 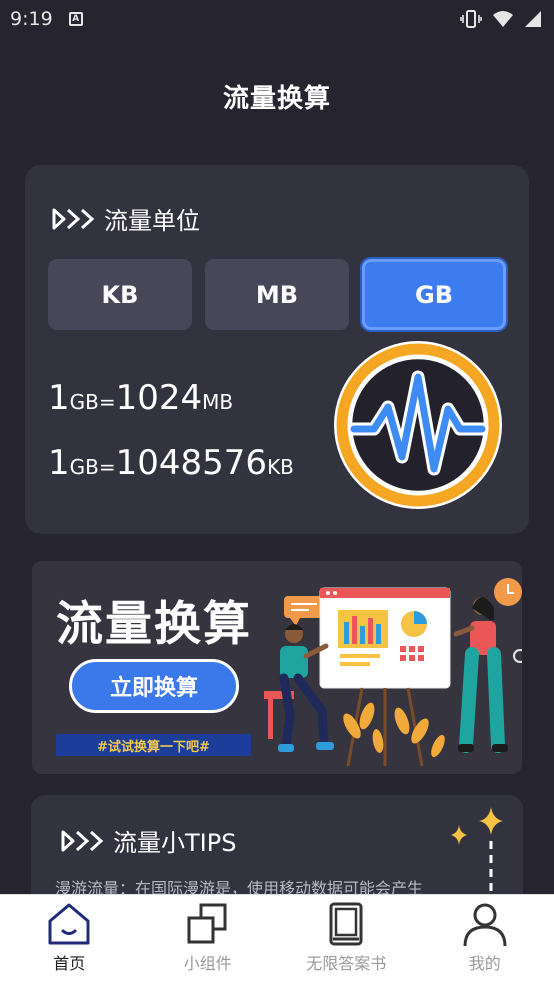 What do you see at coordinates (280, 467) in the screenshot?
I see `conv-rhs-unit: KB` at bounding box center [280, 467].